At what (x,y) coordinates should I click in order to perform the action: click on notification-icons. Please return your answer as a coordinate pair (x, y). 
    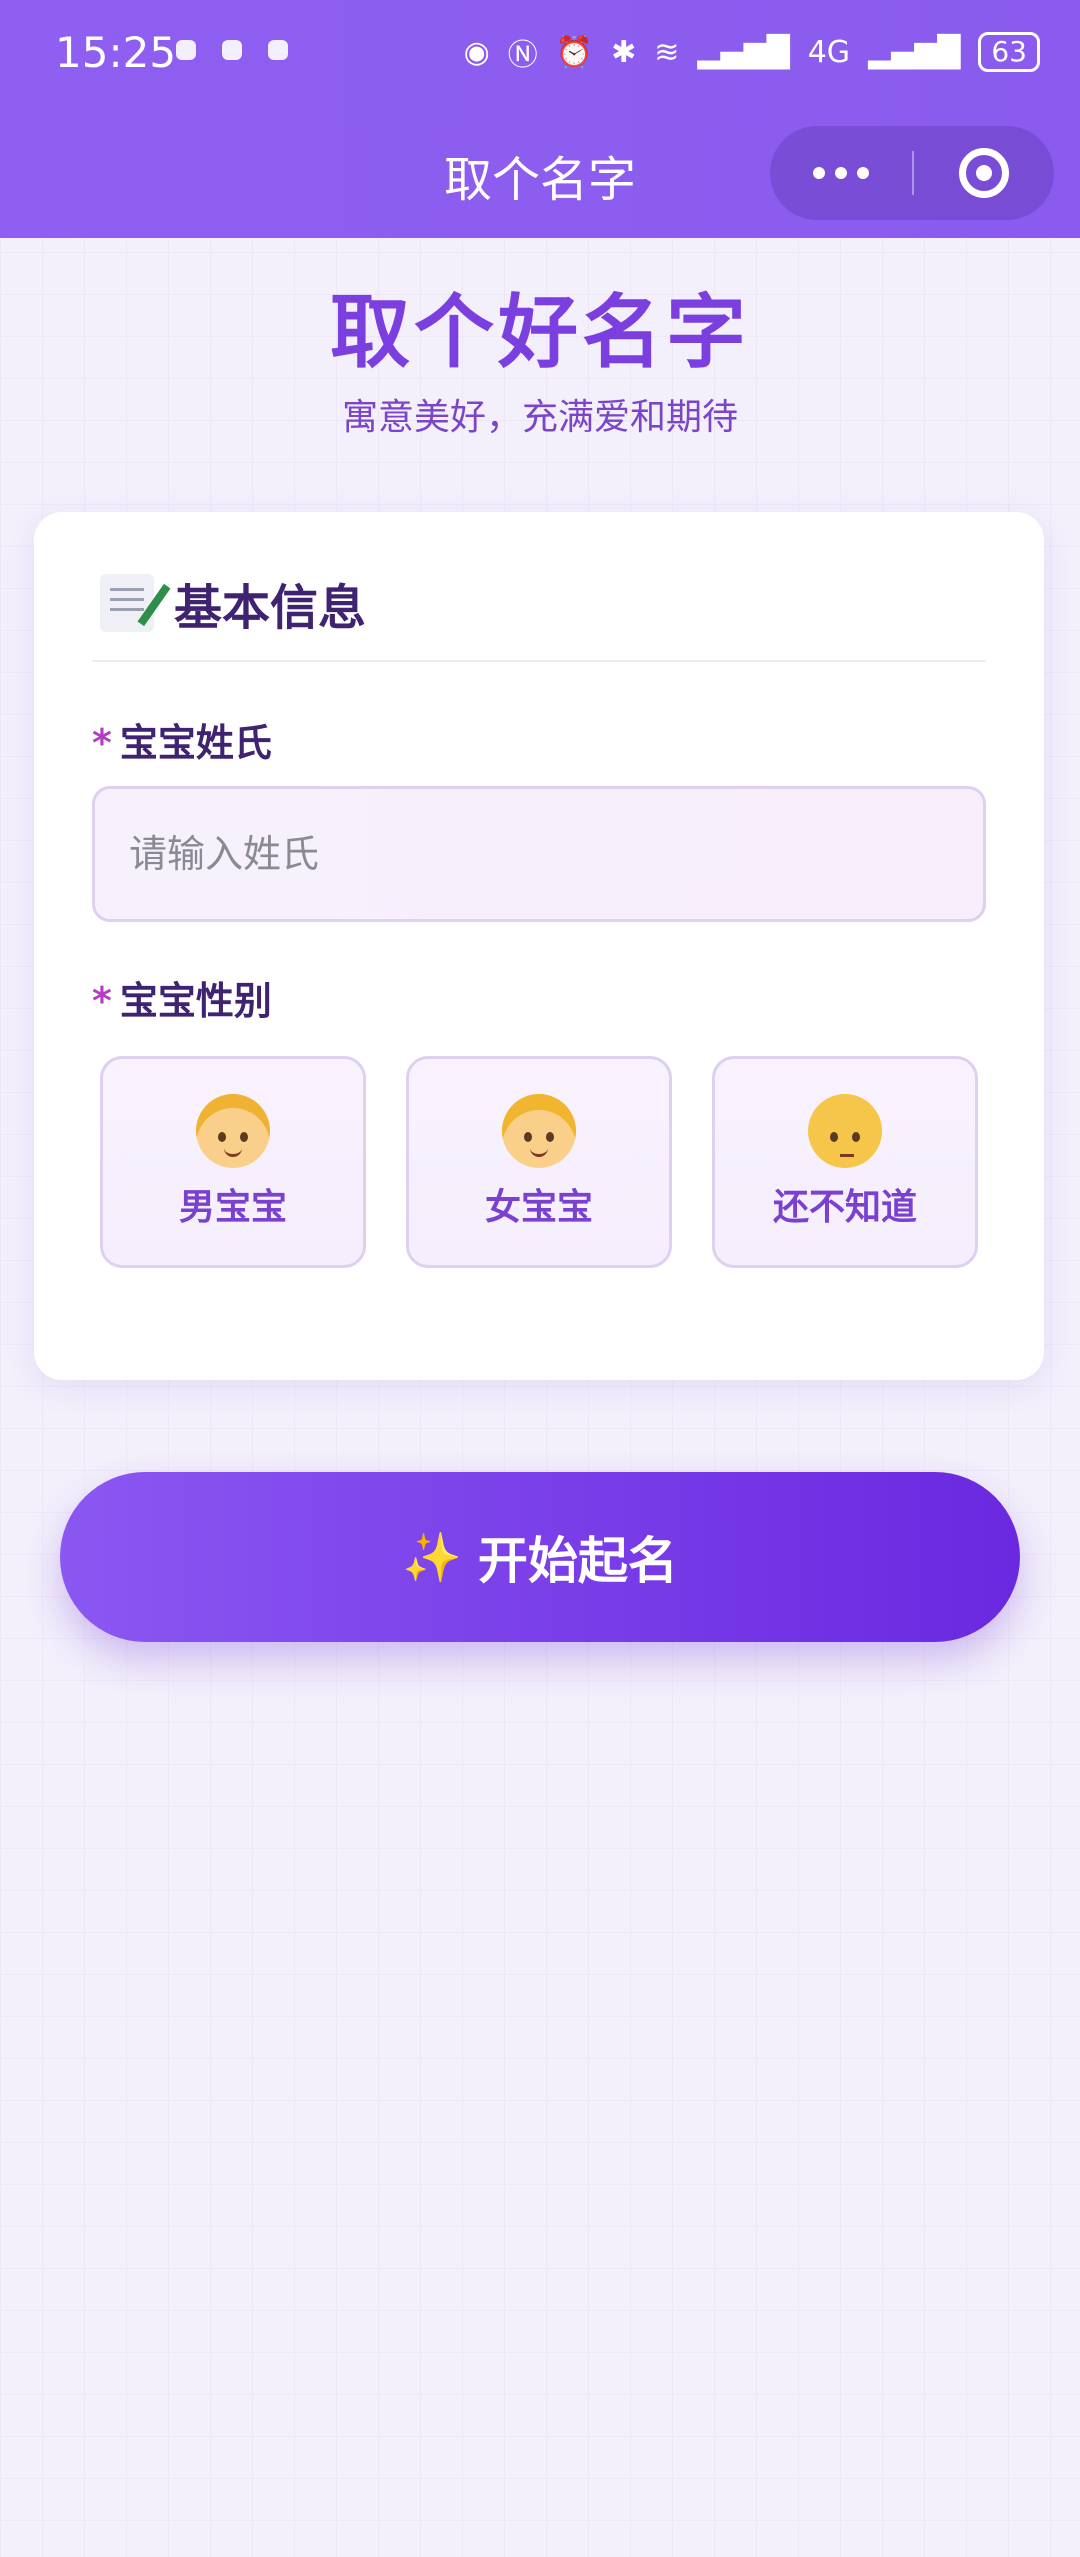
    Looking at the image, I should click on (232, 50).